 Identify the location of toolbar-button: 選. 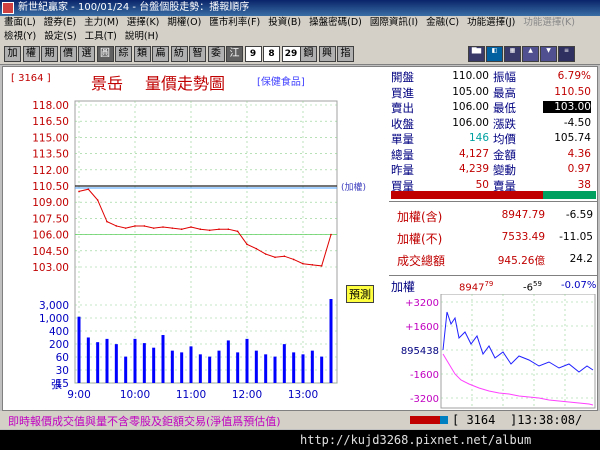
(86, 54).